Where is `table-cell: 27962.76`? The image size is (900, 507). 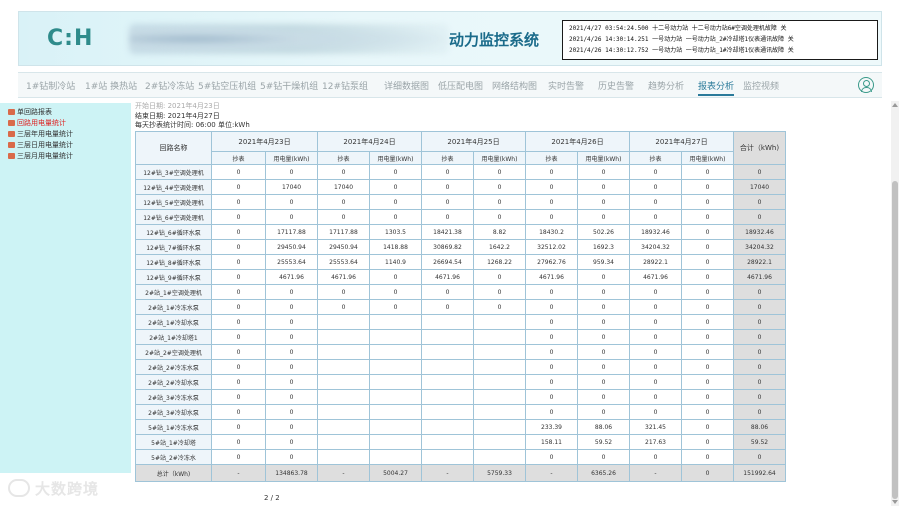
table-cell: 27962.76 is located at coordinates (551, 262).